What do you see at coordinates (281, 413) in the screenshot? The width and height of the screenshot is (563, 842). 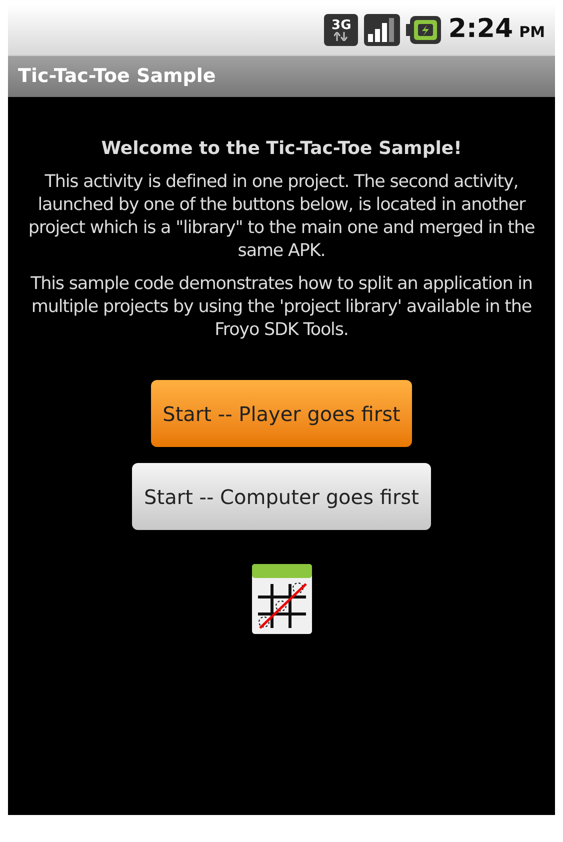 I see `start-button: Start -- Player goes first` at bounding box center [281, 413].